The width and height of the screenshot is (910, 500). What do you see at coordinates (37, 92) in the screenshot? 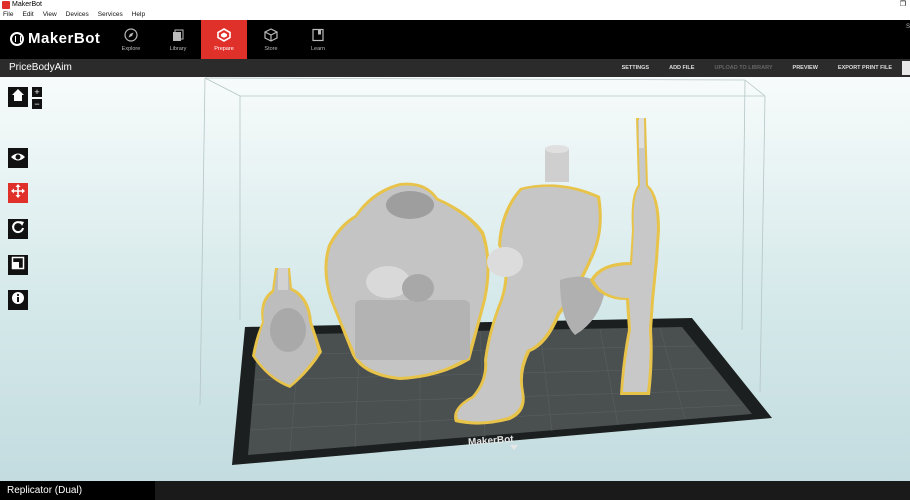
I see `zoom-in-button: +` at bounding box center [37, 92].